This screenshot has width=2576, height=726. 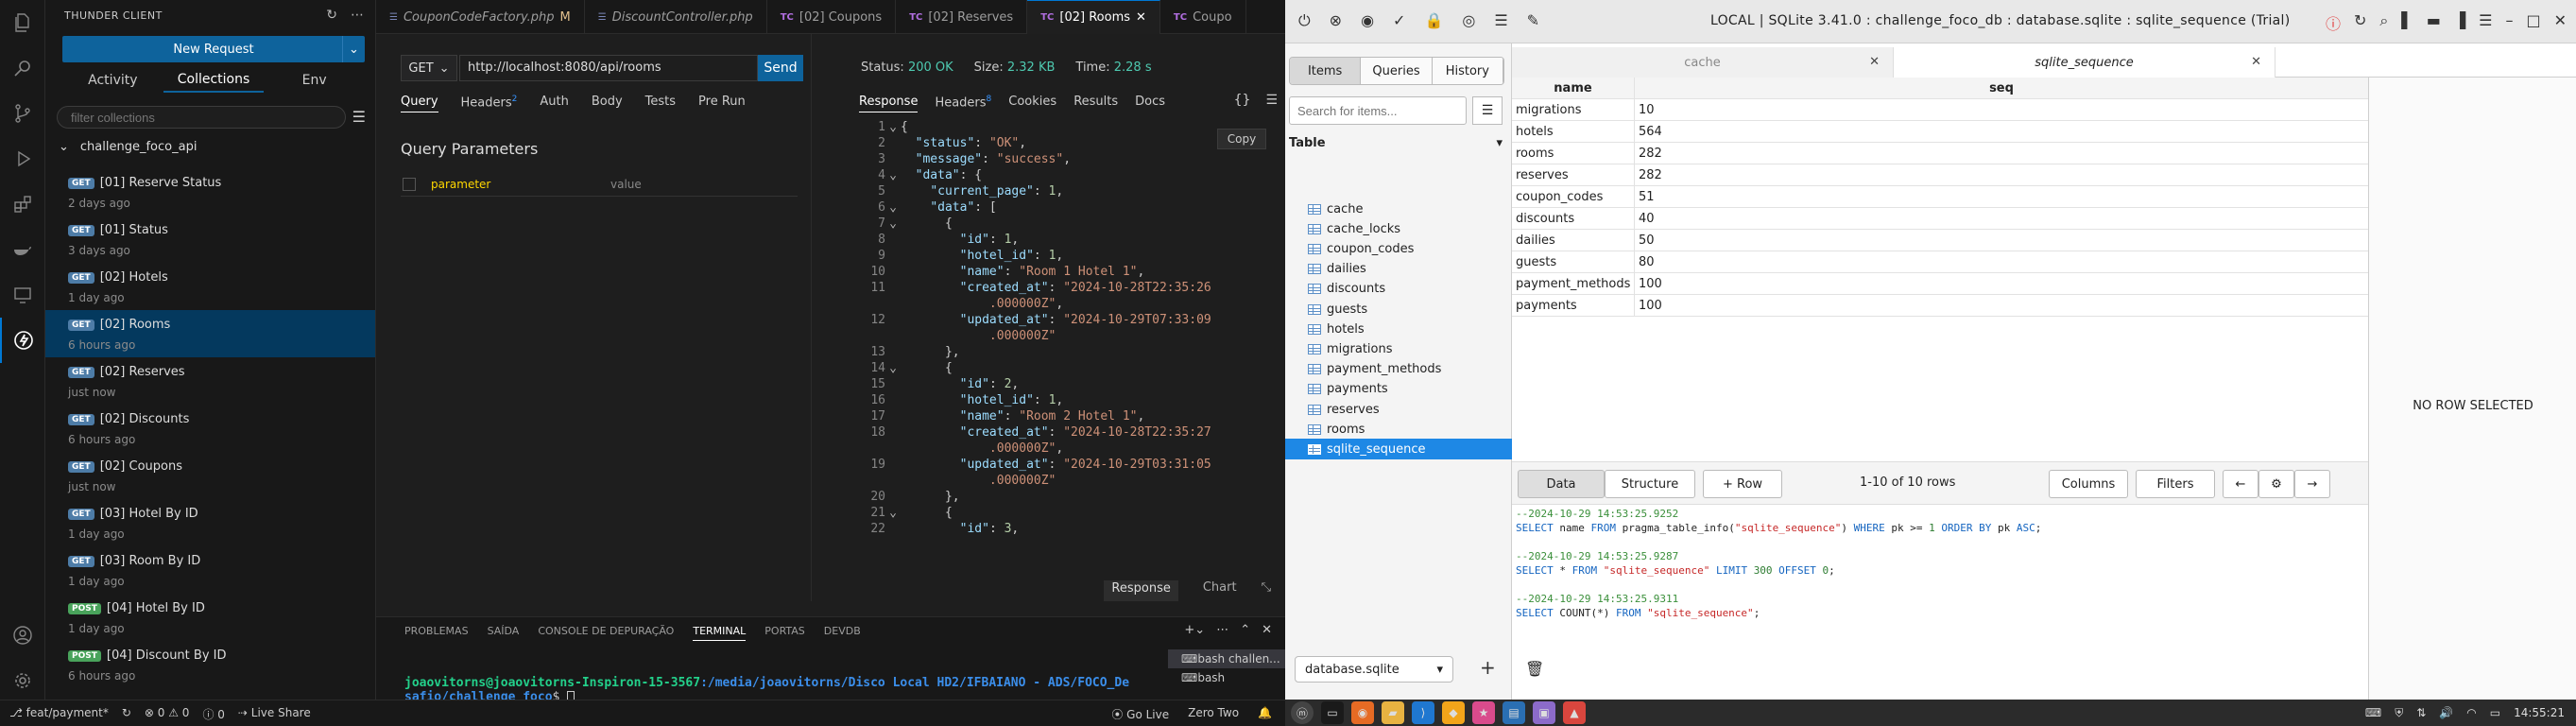 I want to click on tab-auth: Auth, so click(x=554, y=103).